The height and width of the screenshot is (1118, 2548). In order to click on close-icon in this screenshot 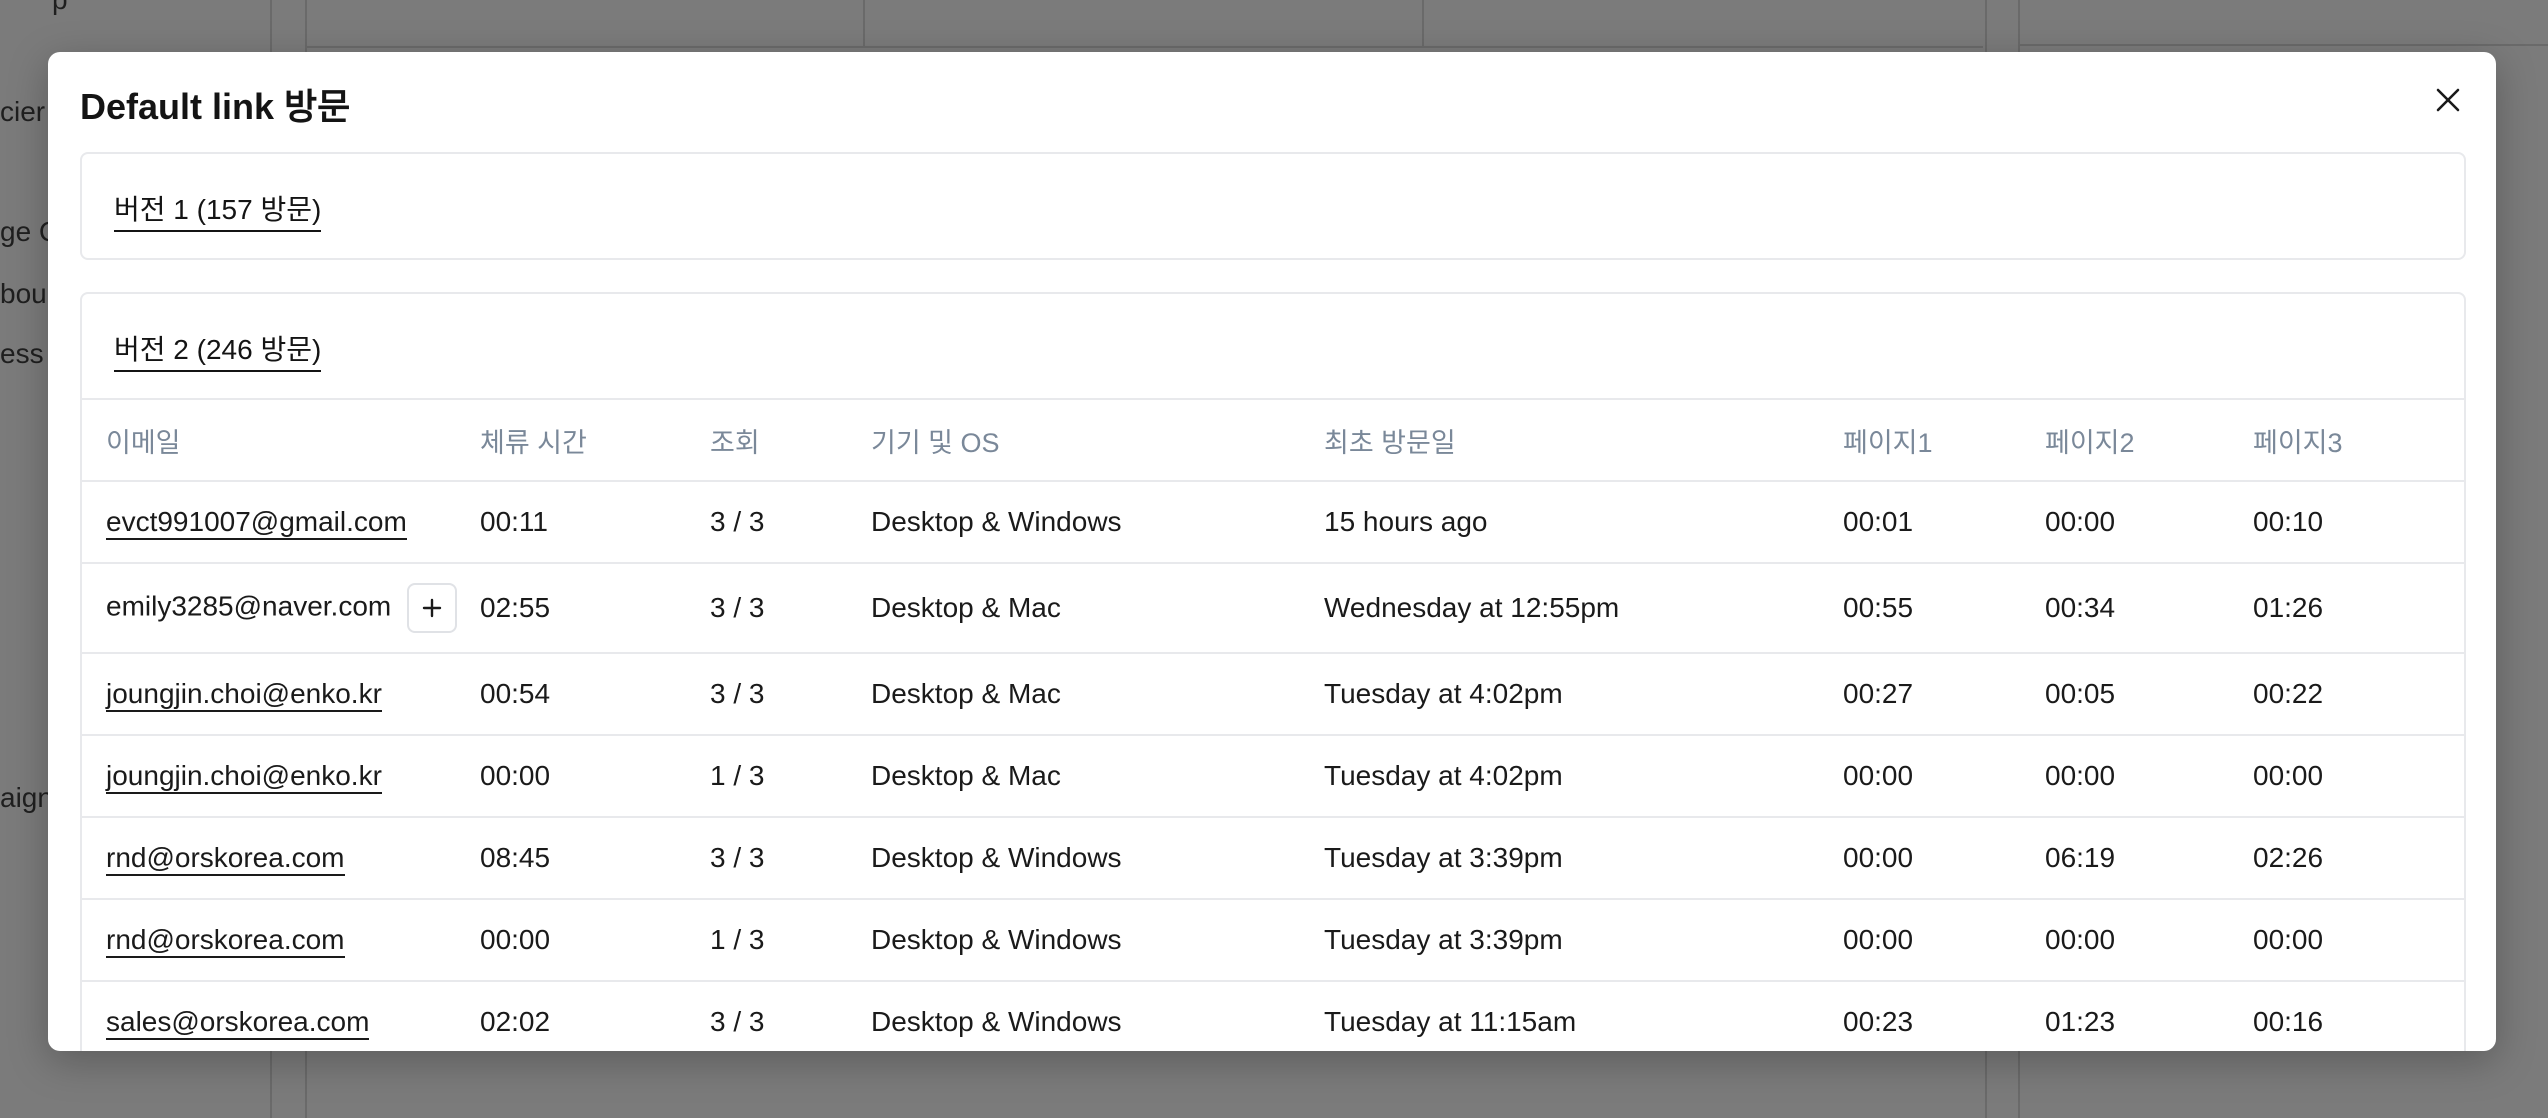, I will do `click(2448, 100)`.